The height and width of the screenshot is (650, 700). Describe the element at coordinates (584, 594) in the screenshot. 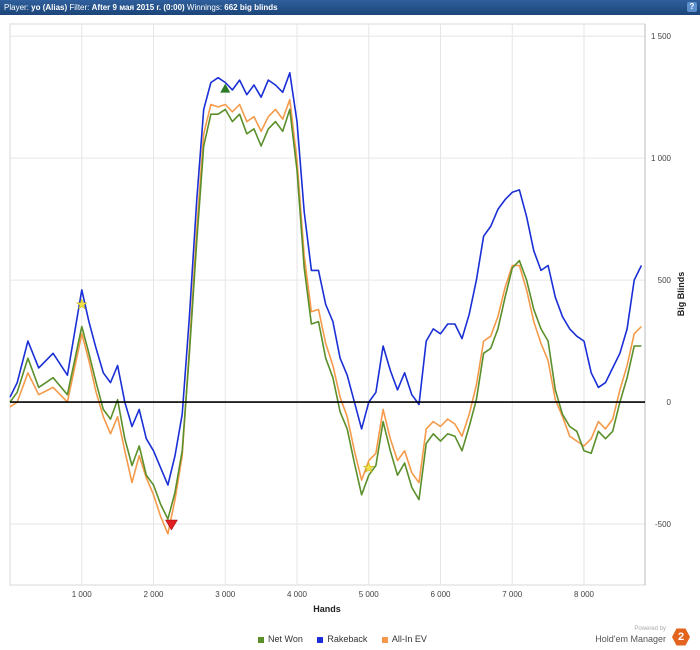

I see `x-tick-label: 8 000` at that location.